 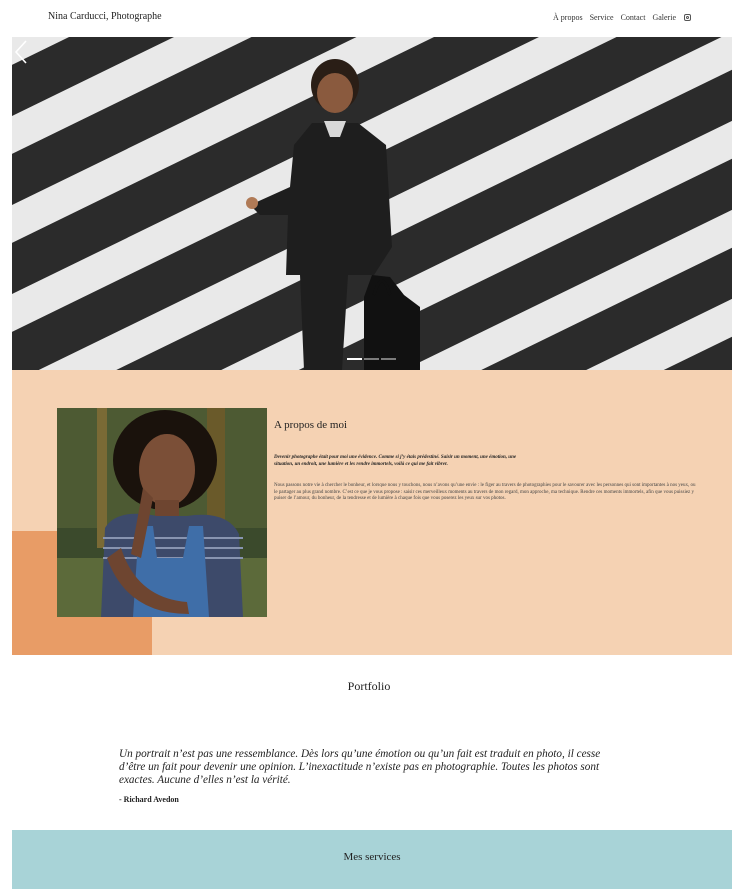 I want to click on nav-link-contact: Contact, so click(x=633, y=17).